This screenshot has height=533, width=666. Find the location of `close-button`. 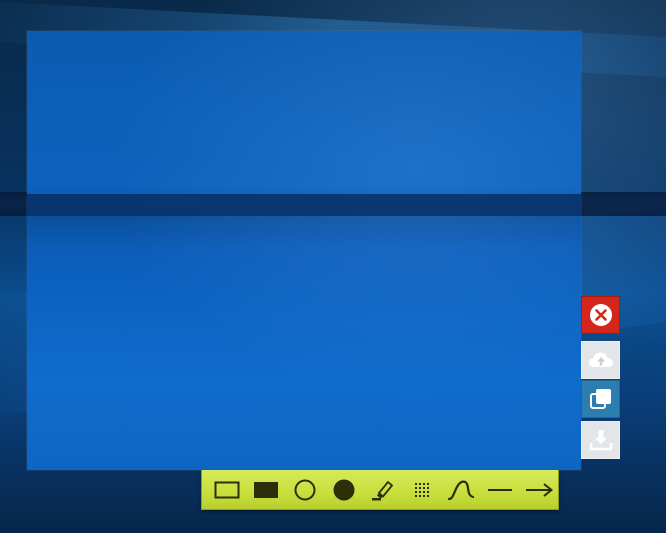

close-button is located at coordinates (600, 315).